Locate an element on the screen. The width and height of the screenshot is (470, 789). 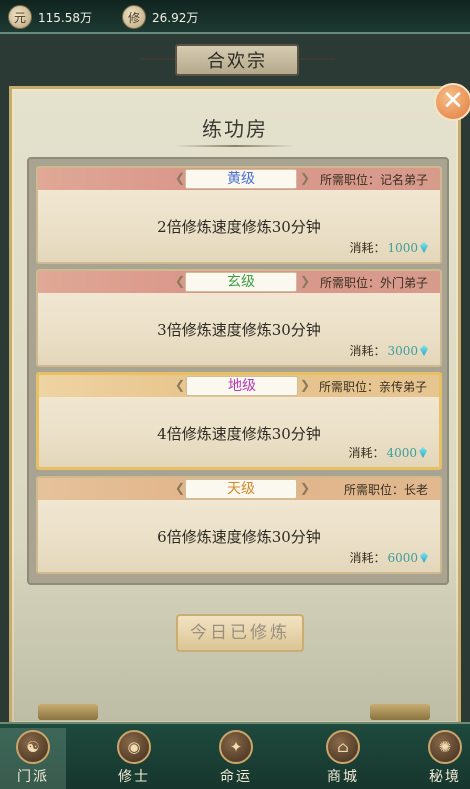
grade-label: 黄级 is located at coordinates (241, 179).